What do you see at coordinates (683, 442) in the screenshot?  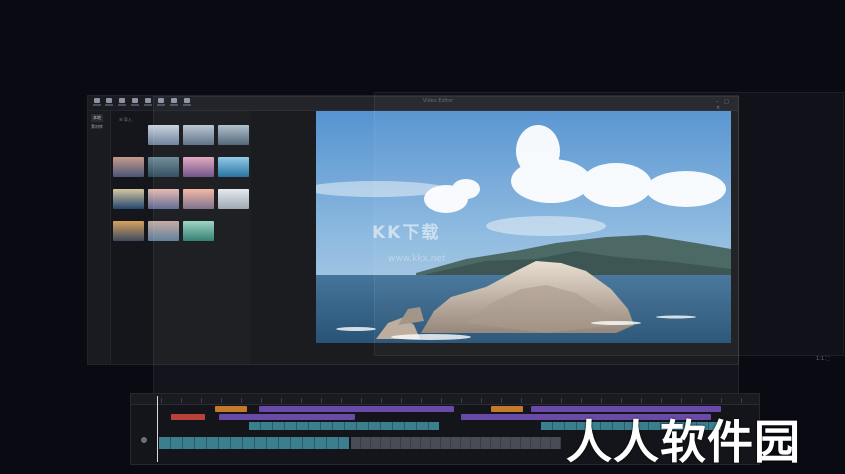 I see `corner-watermark: 人人软件园` at bounding box center [683, 442].